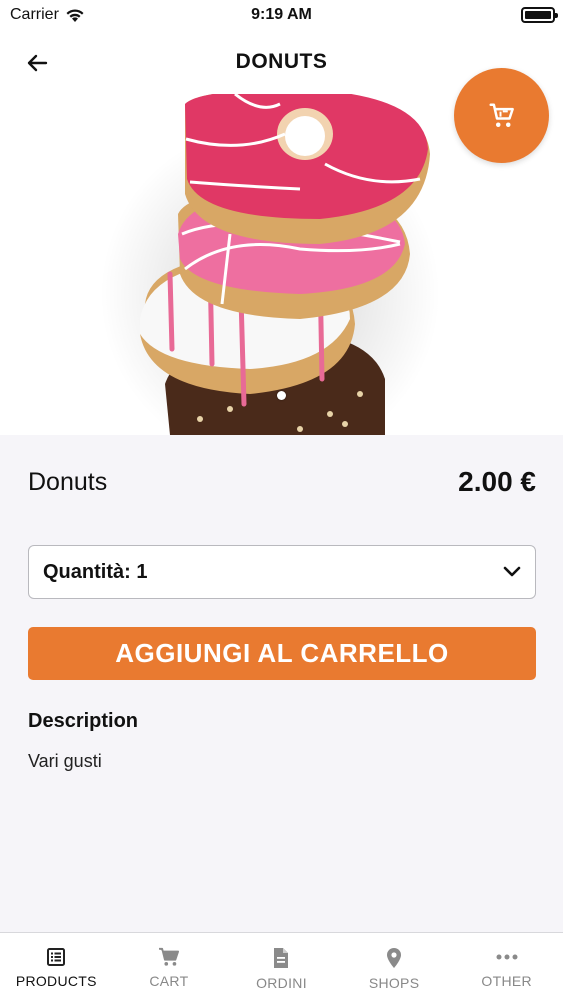 Image resolution: width=563 pixels, height=1000 pixels. Describe the element at coordinates (394, 958) in the screenshot. I see `location-pin-icon` at that location.